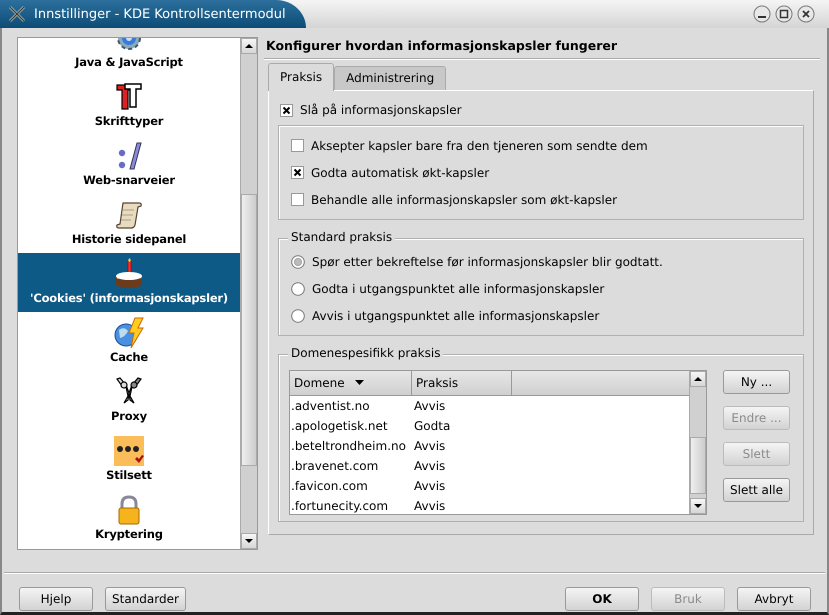  I want to click on module-list-item: Java & JavaScript, so click(129, 57).